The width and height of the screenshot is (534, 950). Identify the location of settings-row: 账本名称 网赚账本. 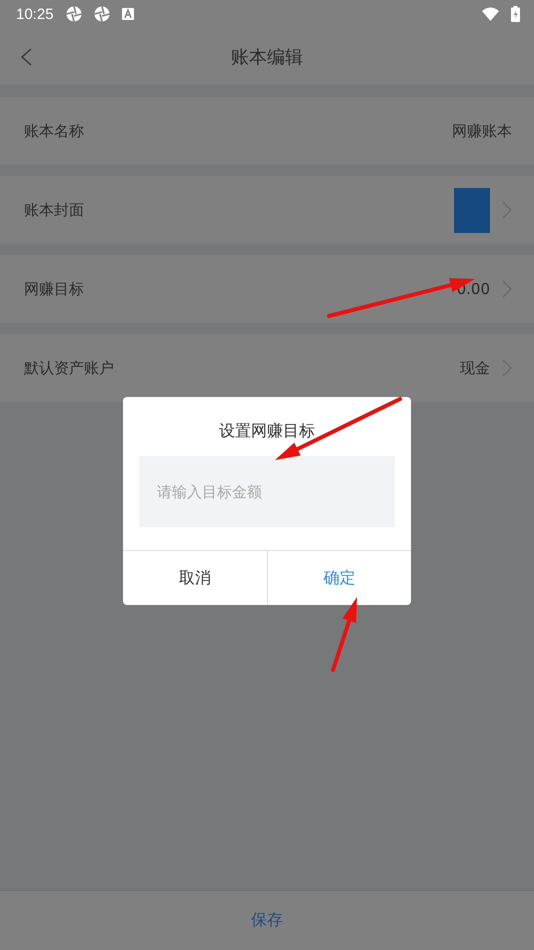
(267, 131).